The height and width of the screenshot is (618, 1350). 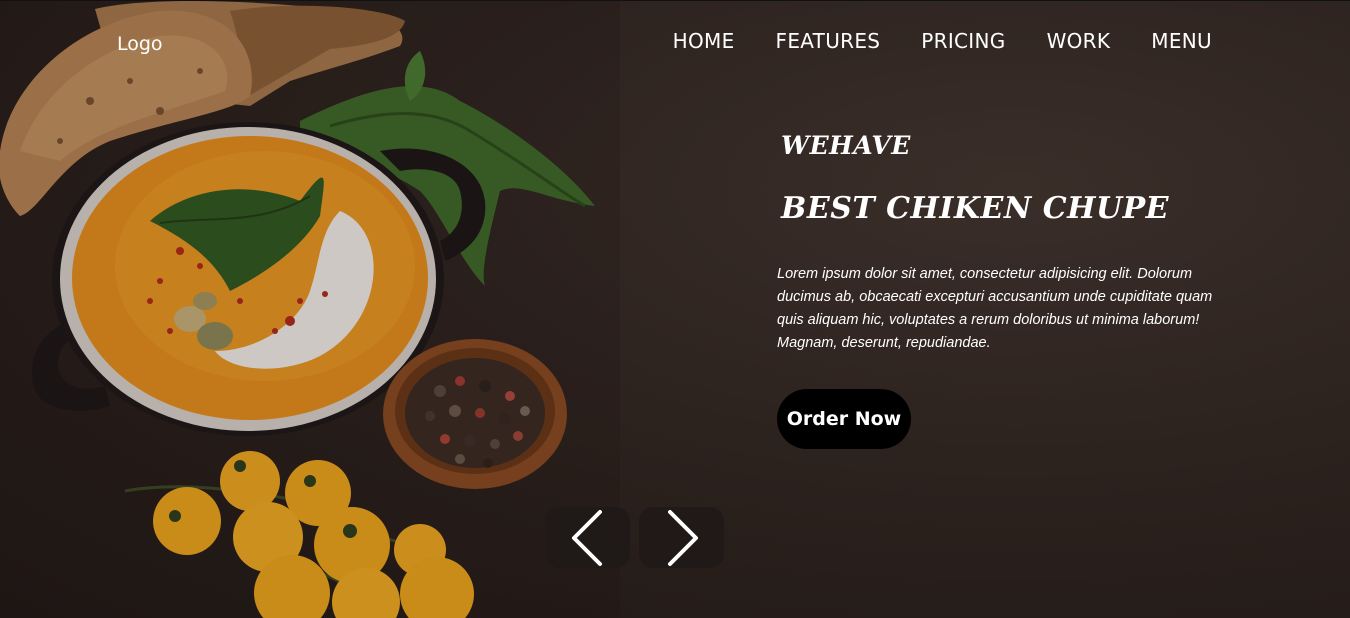 I want to click on hero-title: BEST CHIKEN CHUPE, so click(x=975, y=208).